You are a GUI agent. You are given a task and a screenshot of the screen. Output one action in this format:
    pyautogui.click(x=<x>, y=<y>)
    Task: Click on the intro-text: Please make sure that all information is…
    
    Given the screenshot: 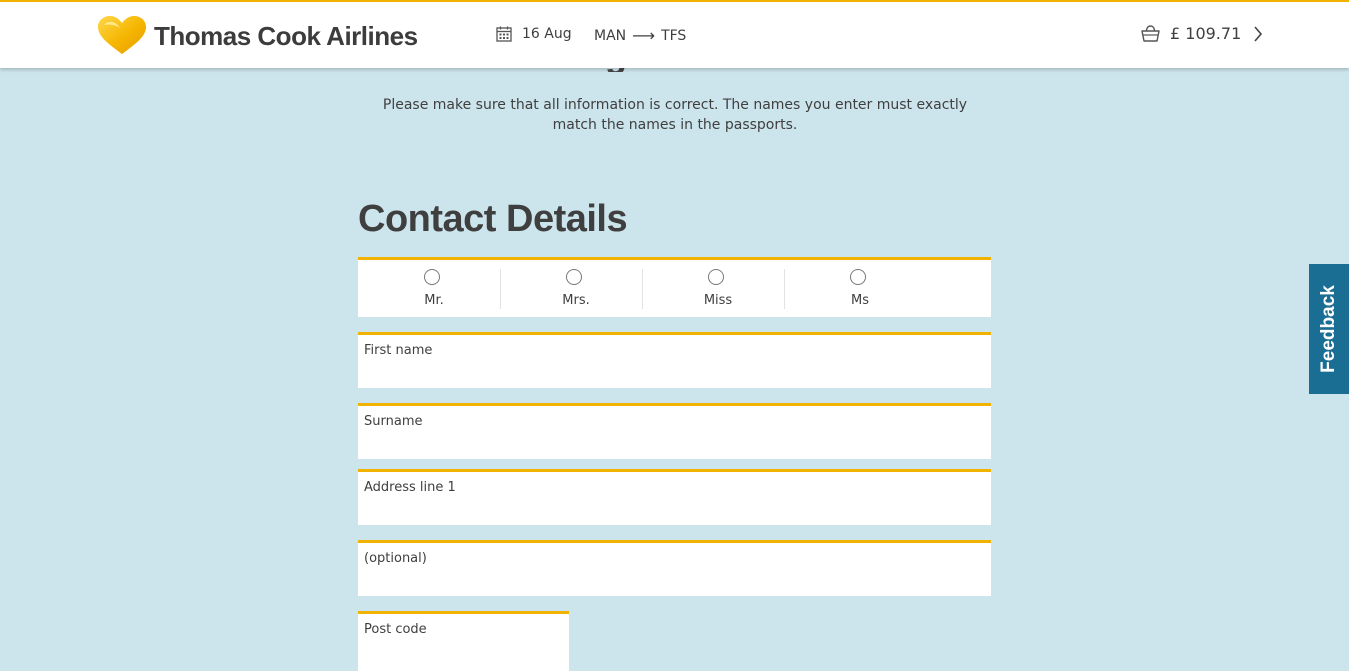 What is the action you would take?
    pyautogui.click(x=675, y=115)
    